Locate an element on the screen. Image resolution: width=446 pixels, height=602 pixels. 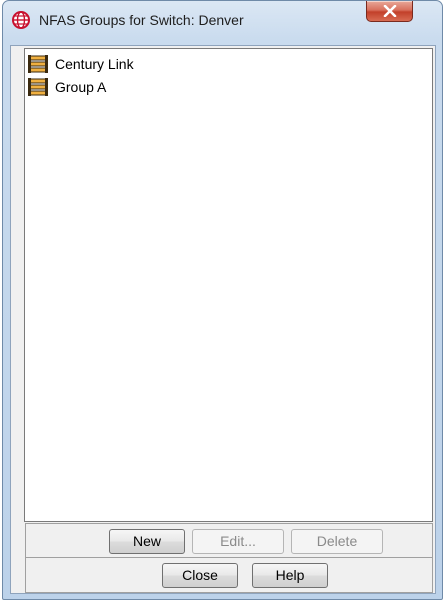
list-item-century-link: Century Link is located at coordinates (80, 64).